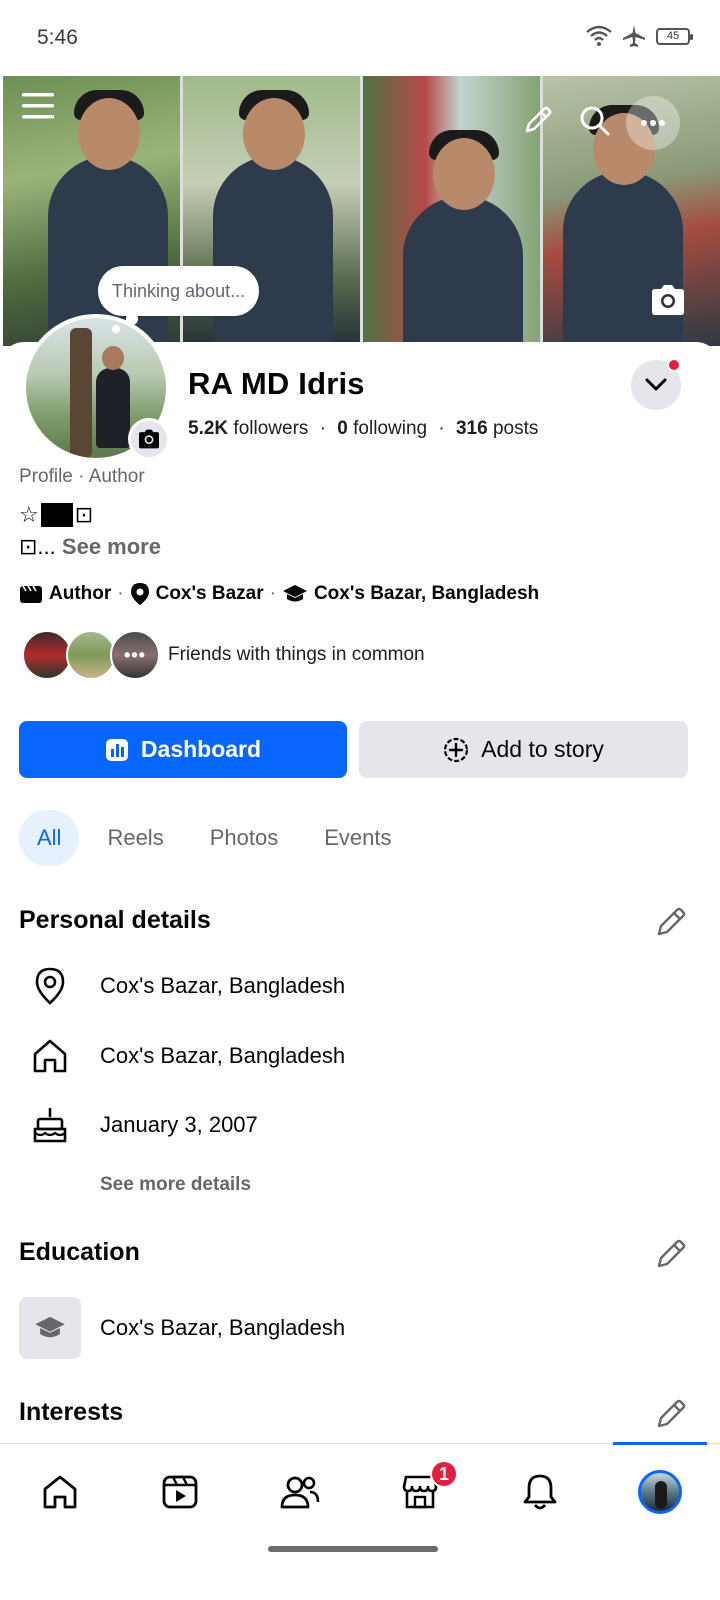  What do you see at coordinates (451, 211) in the screenshot?
I see `cover-collage-panel` at bounding box center [451, 211].